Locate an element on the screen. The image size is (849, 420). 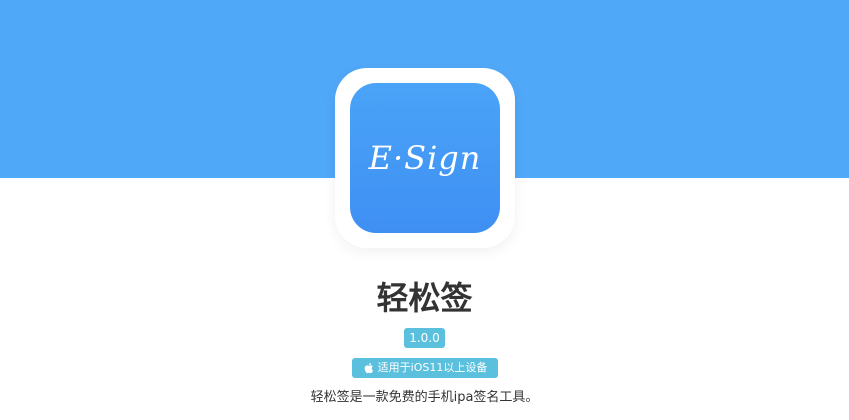
app-icon: E·Sign is located at coordinates (425, 158).